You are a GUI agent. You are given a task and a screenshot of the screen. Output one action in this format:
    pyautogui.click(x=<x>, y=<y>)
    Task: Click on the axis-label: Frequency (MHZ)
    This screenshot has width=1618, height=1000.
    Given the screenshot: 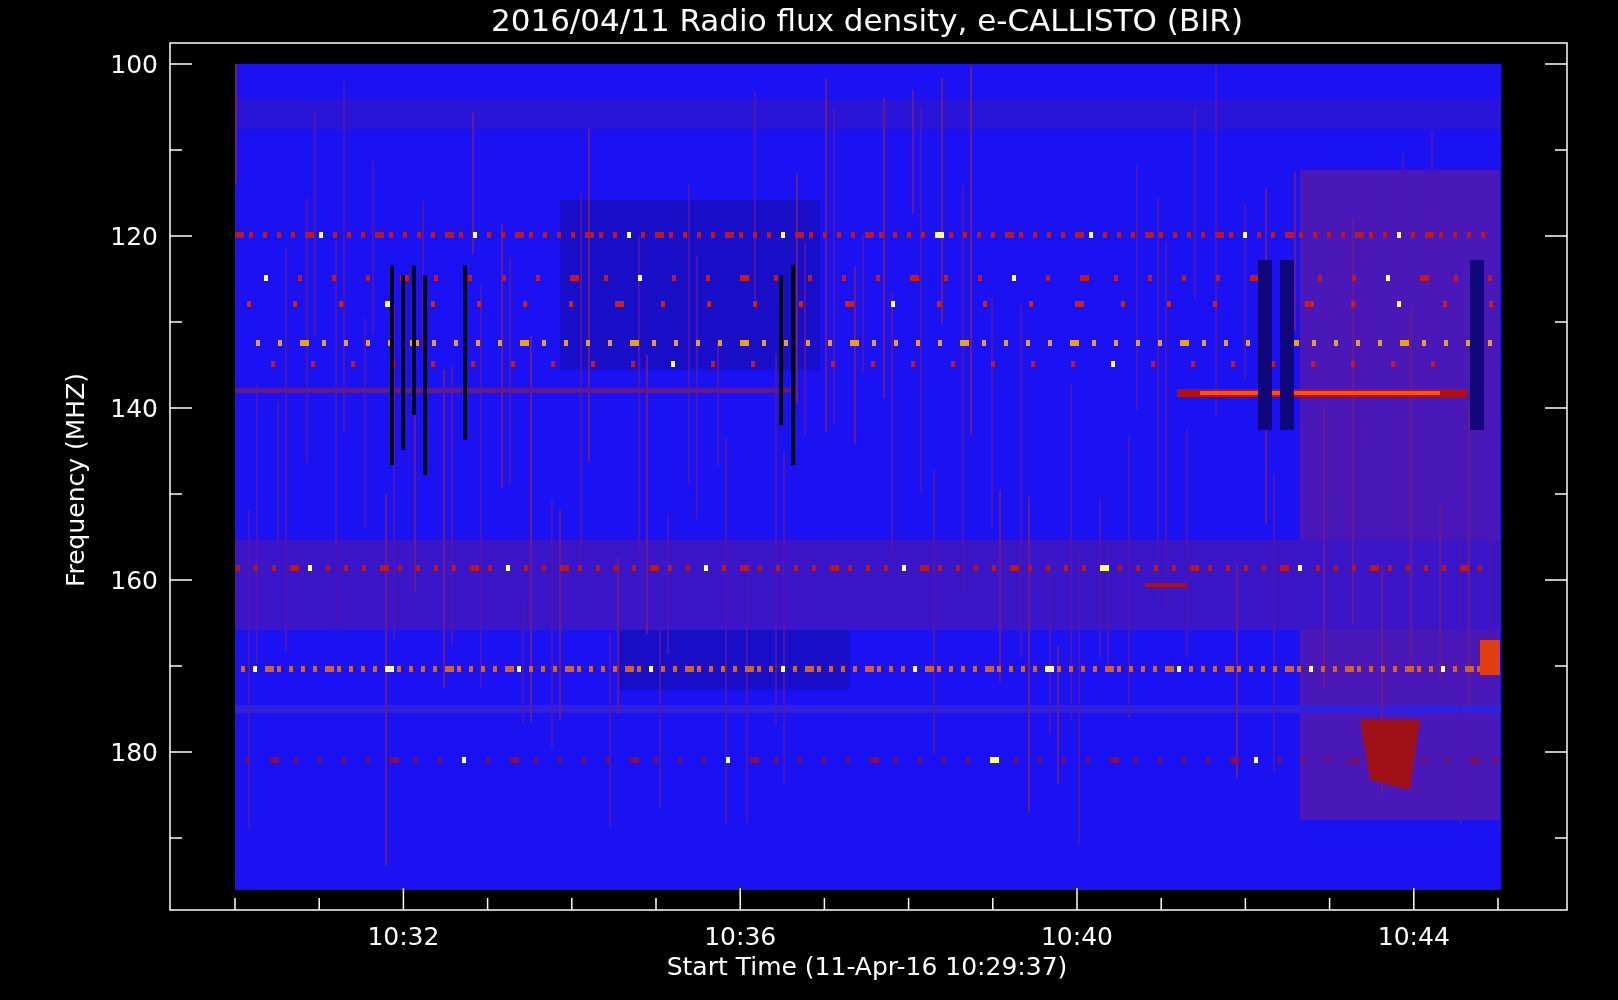 What is the action you would take?
    pyautogui.click(x=75, y=480)
    